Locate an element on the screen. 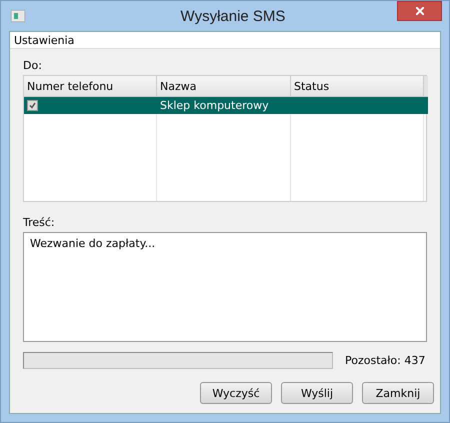 Image resolution: width=450 pixels, height=423 pixels. window-title: Wysyłanie SMS is located at coordinates (233, 16).